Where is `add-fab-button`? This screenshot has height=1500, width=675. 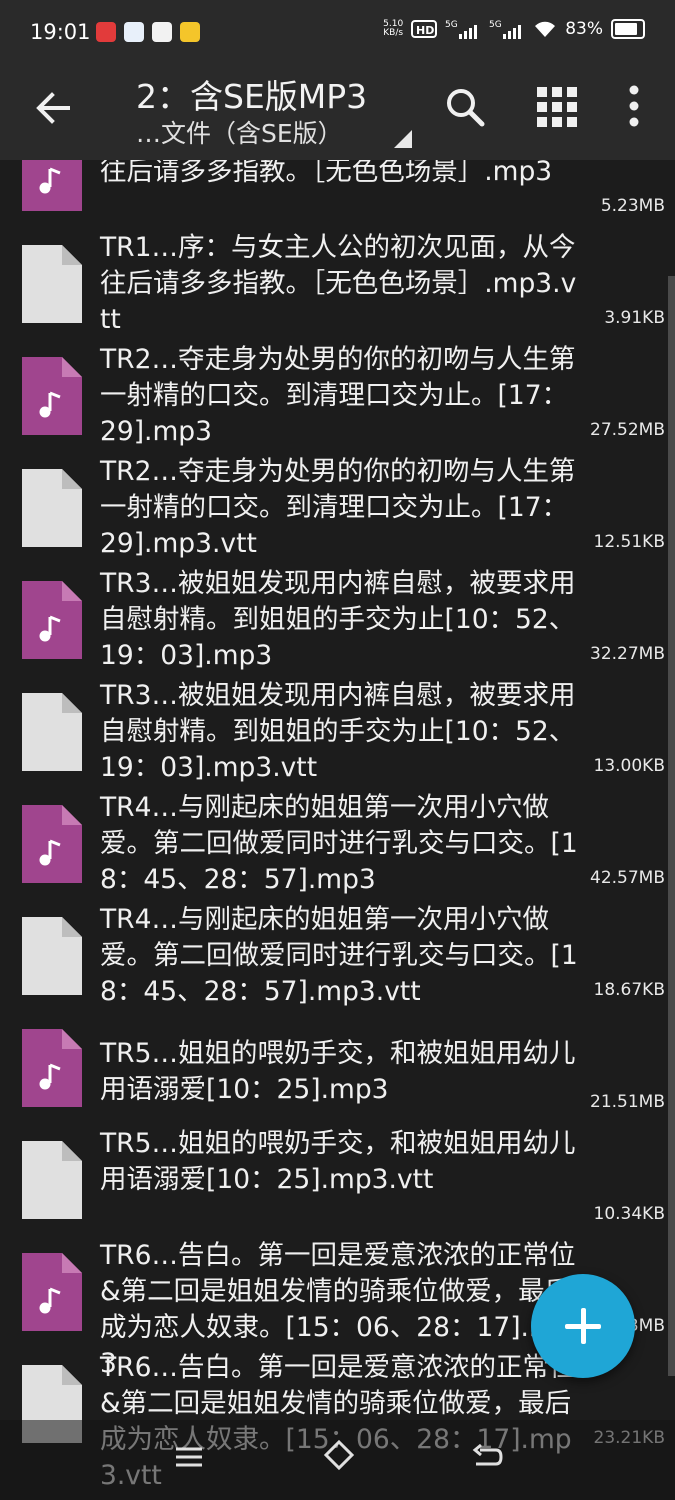
add-fab-button is located at coordinates (583, 1326).